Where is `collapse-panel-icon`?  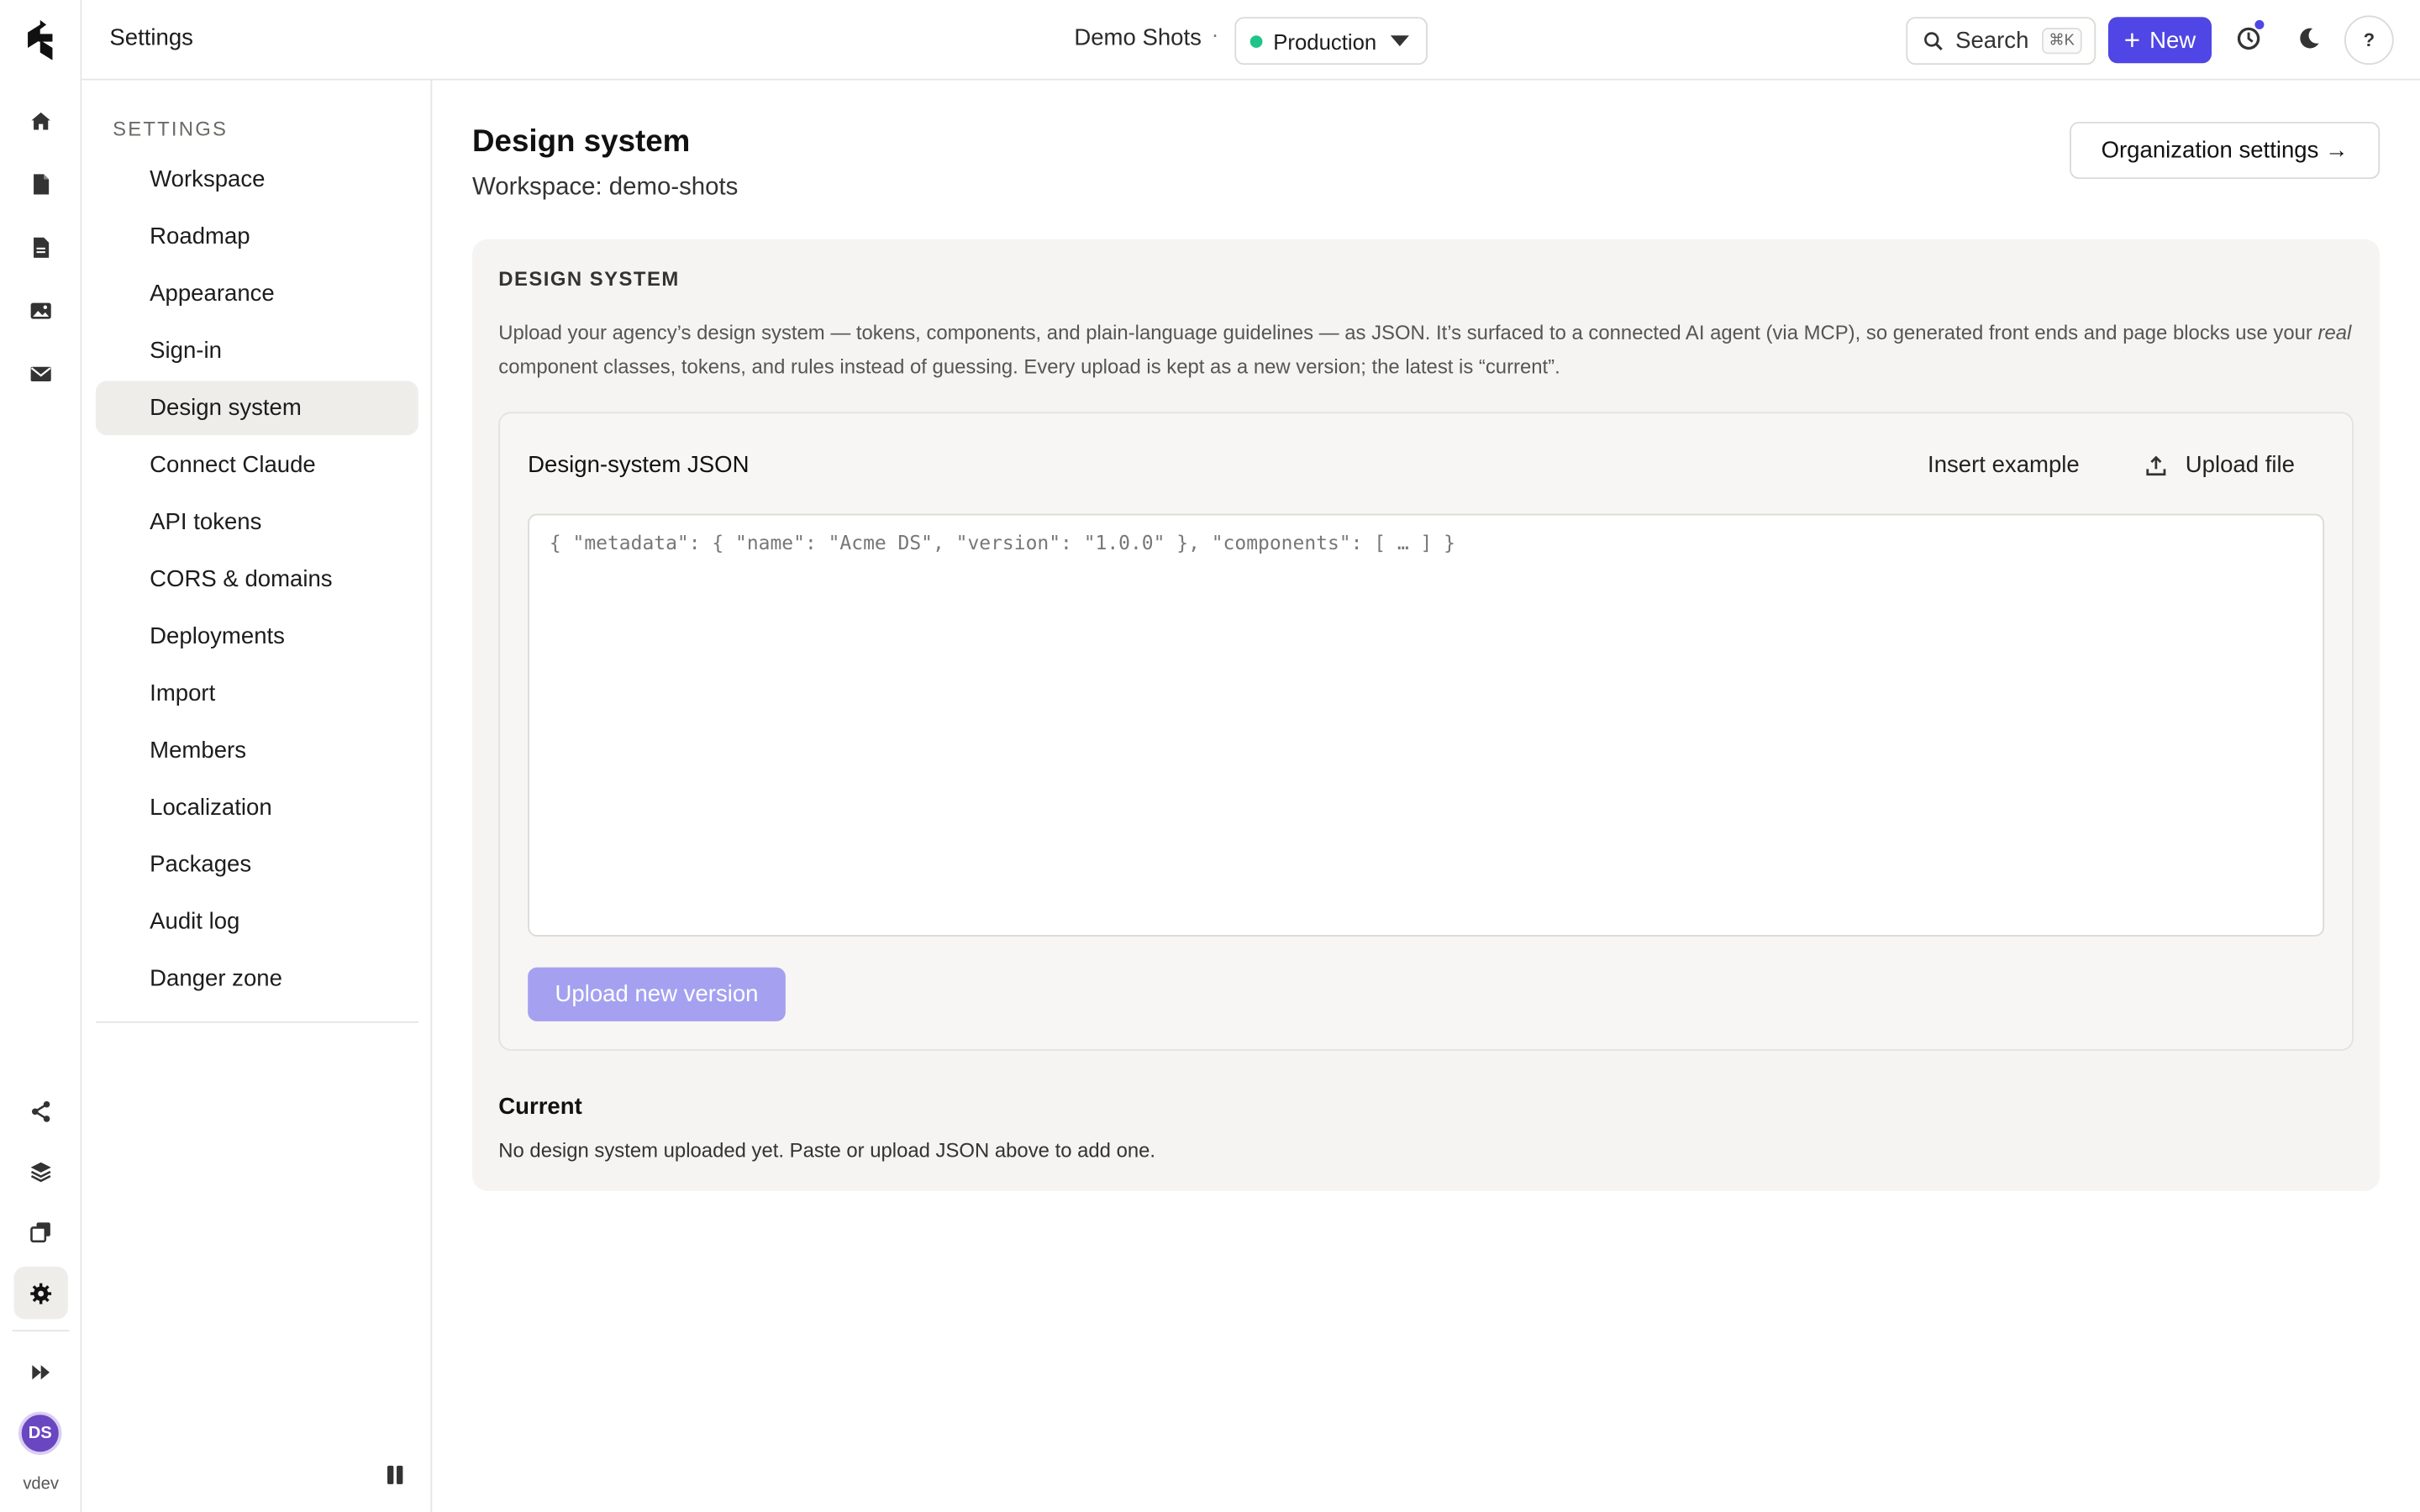 collapse-panel-icon is located at coordinates (395, 1475).